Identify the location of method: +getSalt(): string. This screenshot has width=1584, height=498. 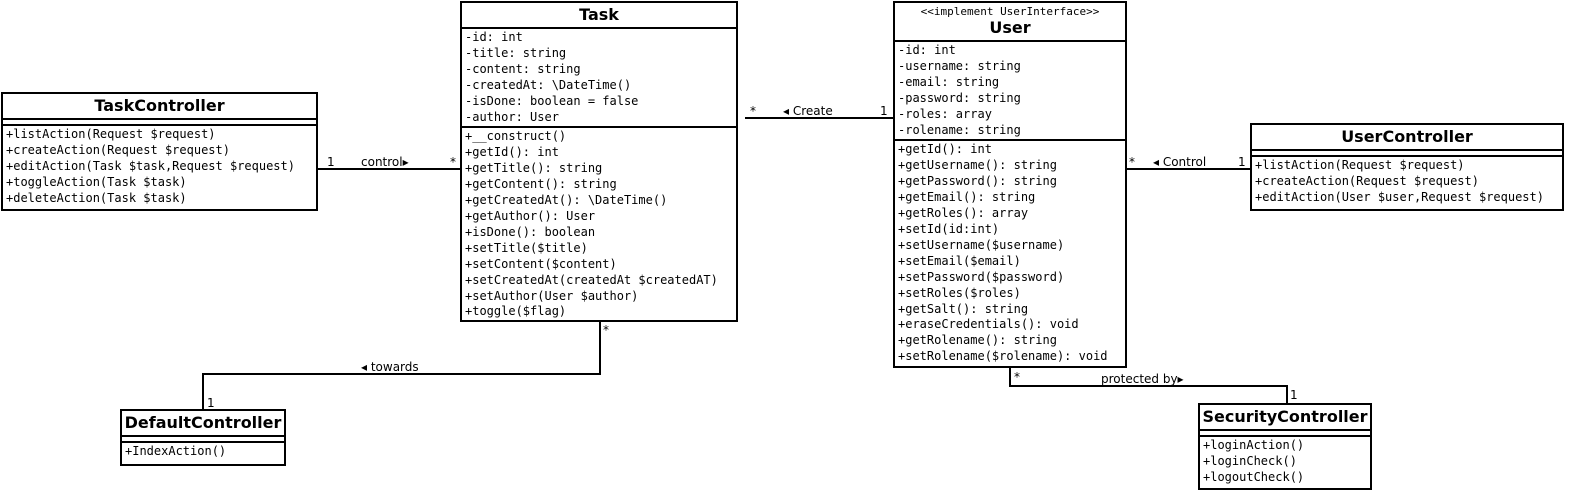
(963, 308).